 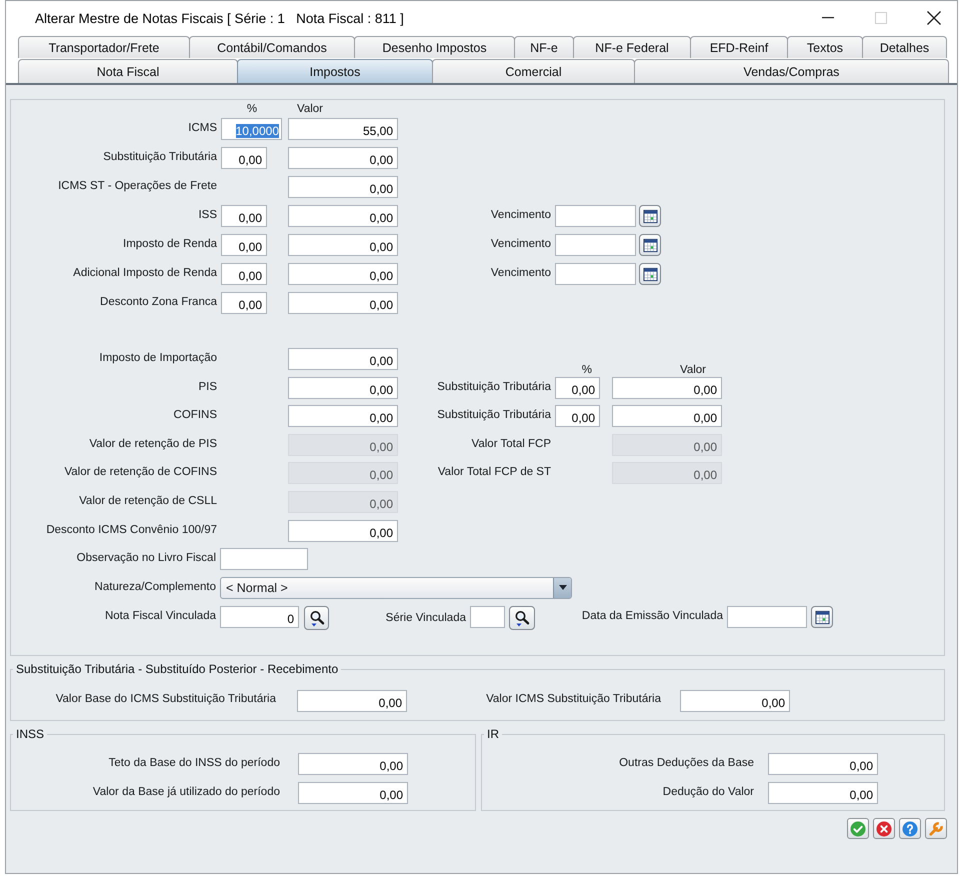 What do you see at coordinates (396, 587) in the screenshot?
I see `dropdown: < Normal >` at bounding box center [396, 587].